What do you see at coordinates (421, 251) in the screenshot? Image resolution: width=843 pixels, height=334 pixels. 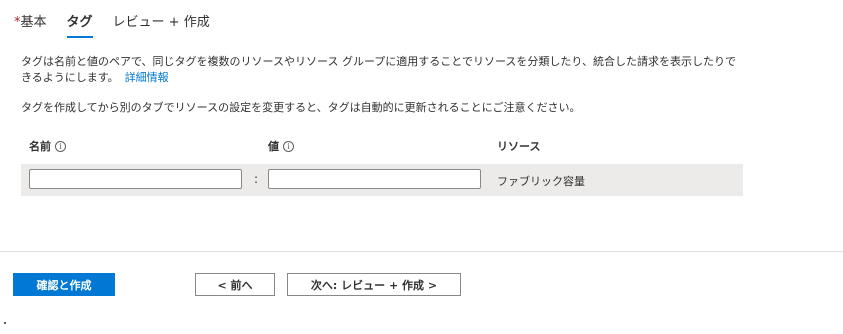 I see `footer-divider` at bounding box center [421, 251].